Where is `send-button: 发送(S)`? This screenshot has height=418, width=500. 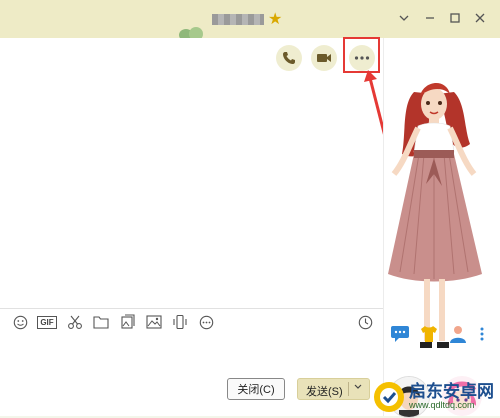 send-button: 发送(S) is located at coordinates (333, 389).